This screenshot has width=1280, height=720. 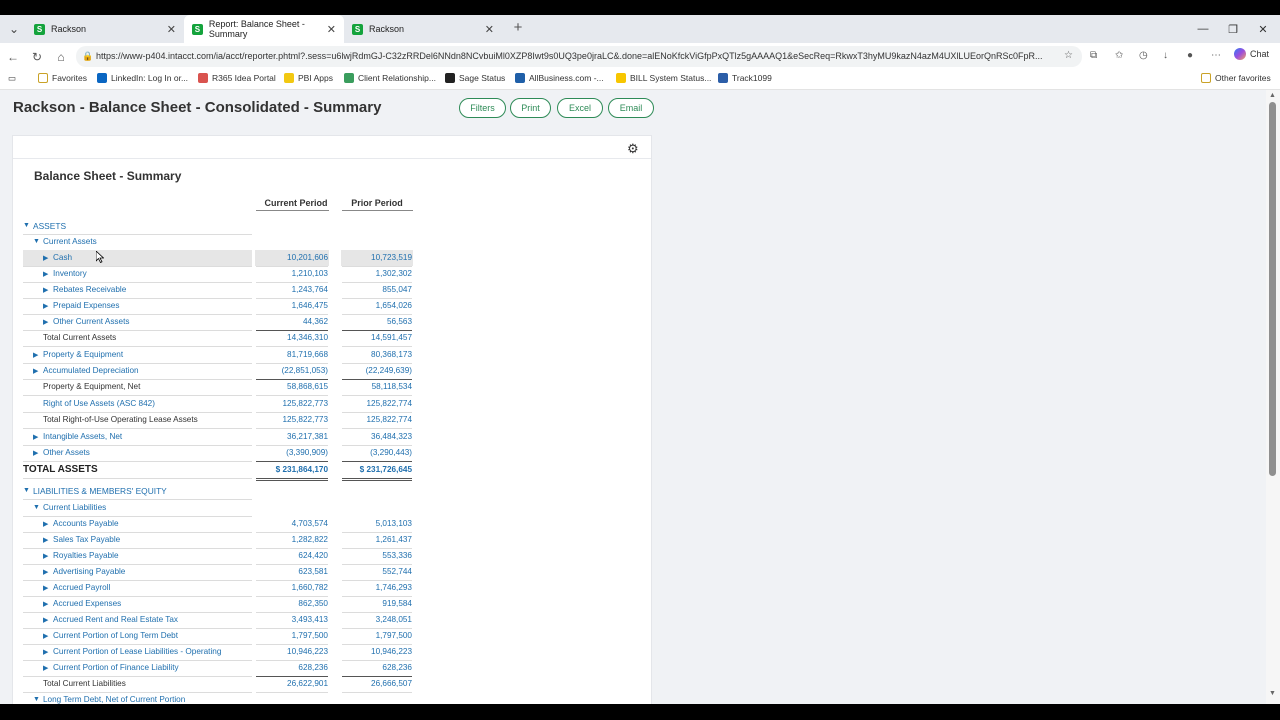 What do you see at coordinates (218, 226) in the screenshot?
I see `report-row: ▼ ASSETS` at bounding box center [218, 226].